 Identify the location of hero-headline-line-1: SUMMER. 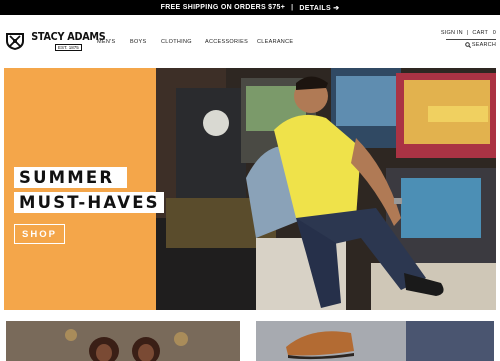
(70, 177).